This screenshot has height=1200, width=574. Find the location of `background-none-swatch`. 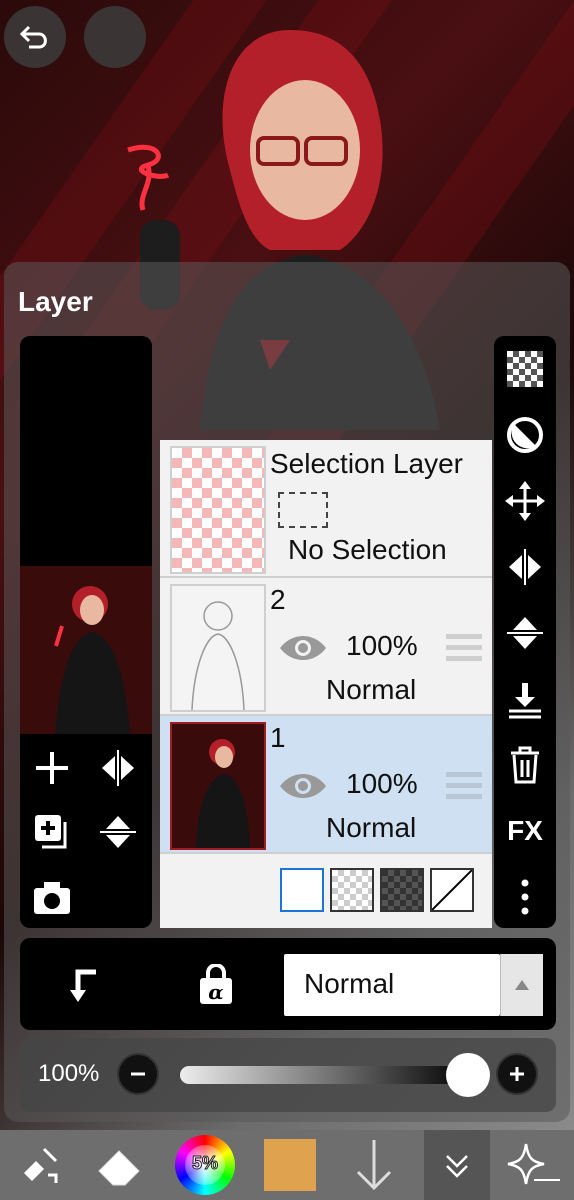

background-none-swatch is located at coordinates (452, 890).